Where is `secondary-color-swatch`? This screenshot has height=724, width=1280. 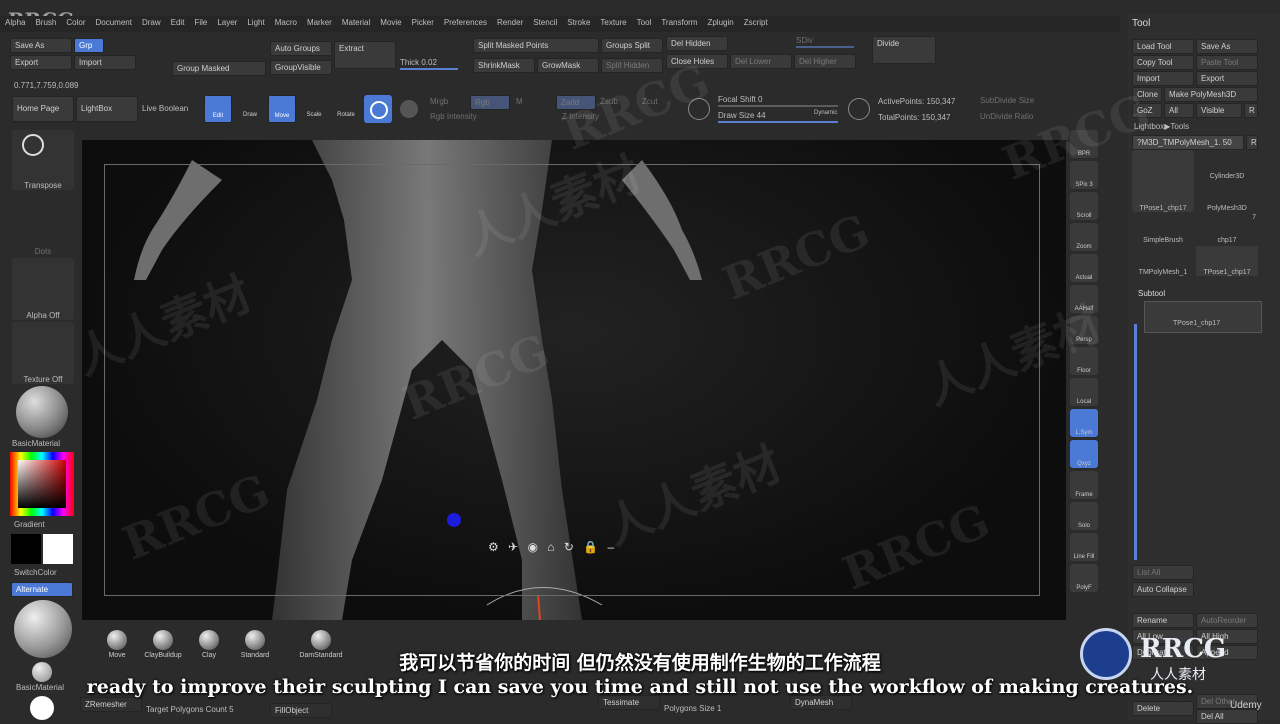 secondary-color-swatch is located at coordinates (26, 549).